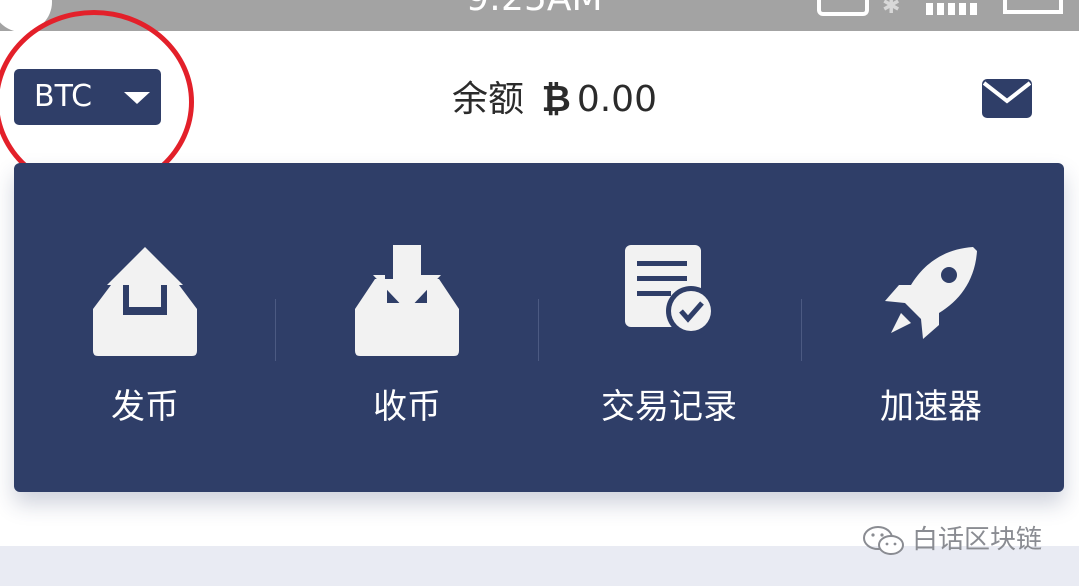 Image resolution: width=1079 pixels, height=586 pixels. I want to click on watermark-text: 白话区块链, so click(977, 540).